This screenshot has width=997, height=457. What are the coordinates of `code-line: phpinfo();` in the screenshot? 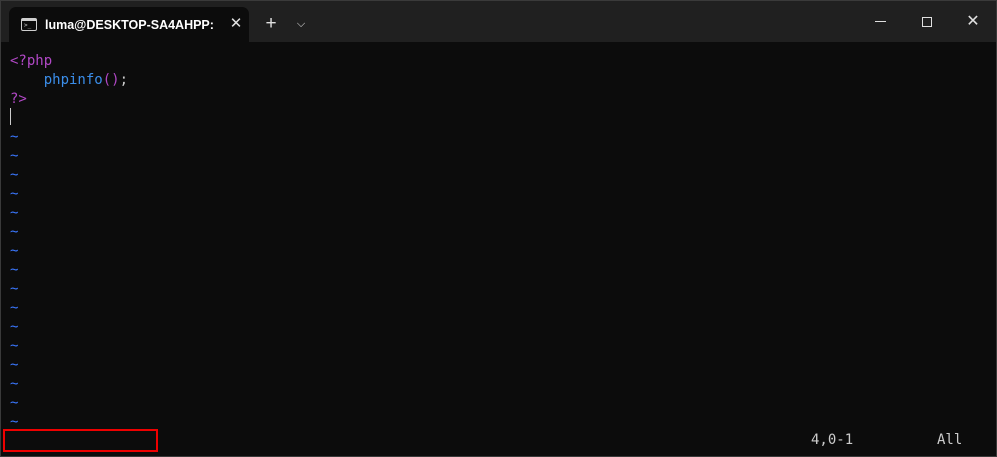 It's located at (69, 80).